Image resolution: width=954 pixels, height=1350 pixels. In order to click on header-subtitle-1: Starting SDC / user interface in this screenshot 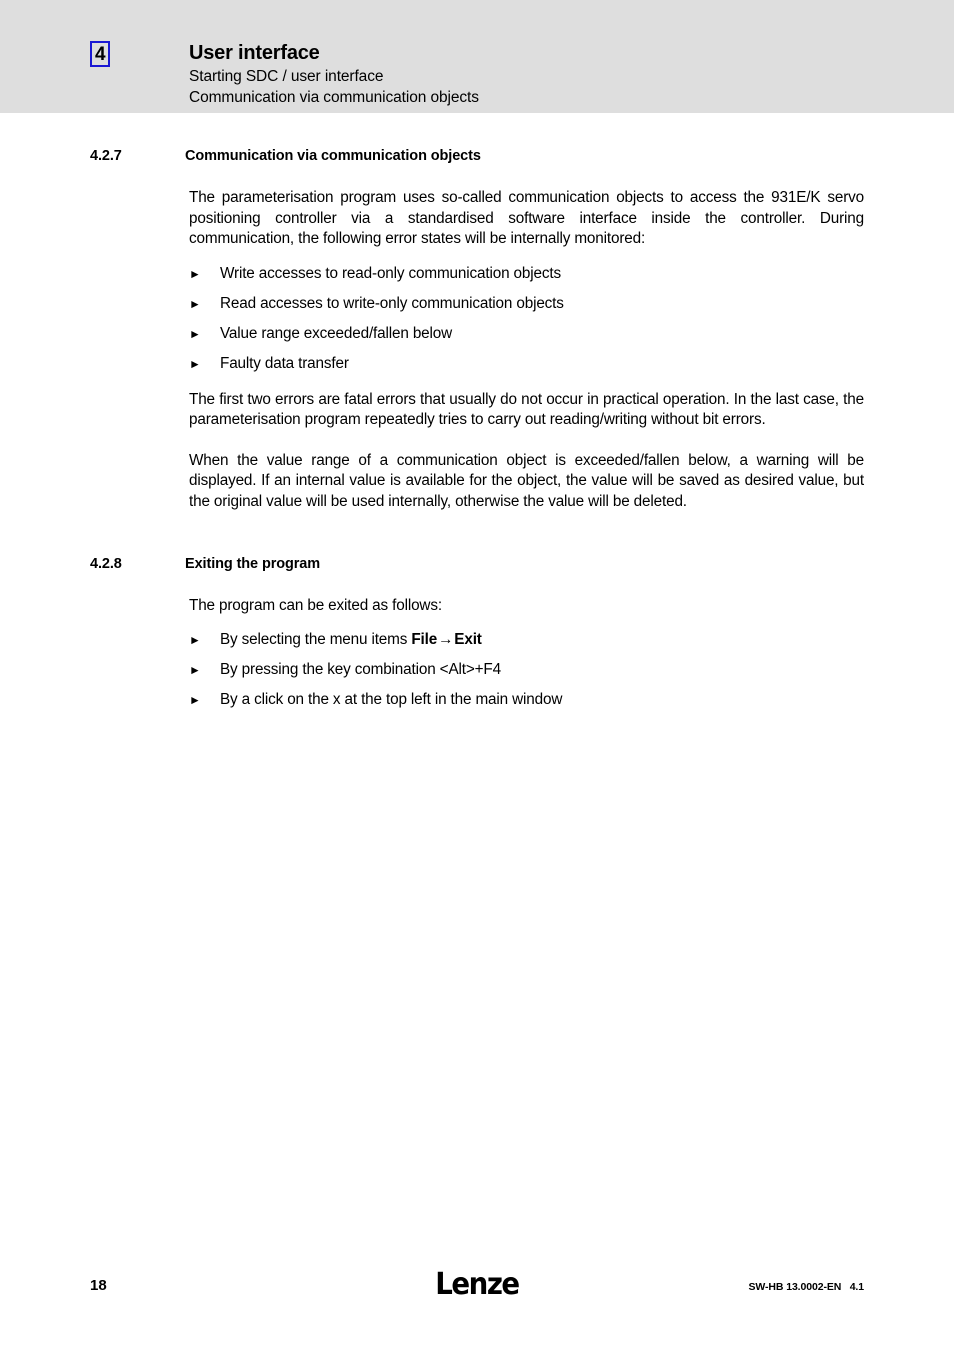, I will do `click(286, 76)`.